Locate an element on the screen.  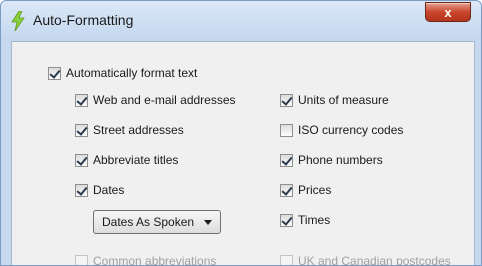
close-icon: x is located at coordinates (448, 12).